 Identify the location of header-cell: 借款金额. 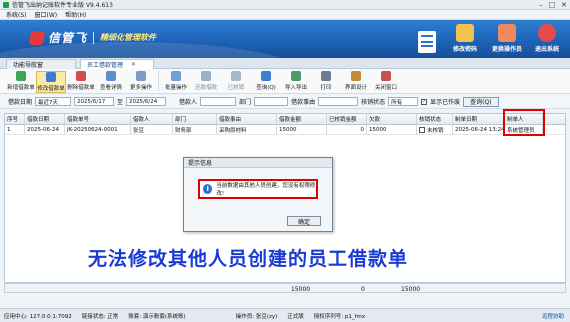
(302, 119).